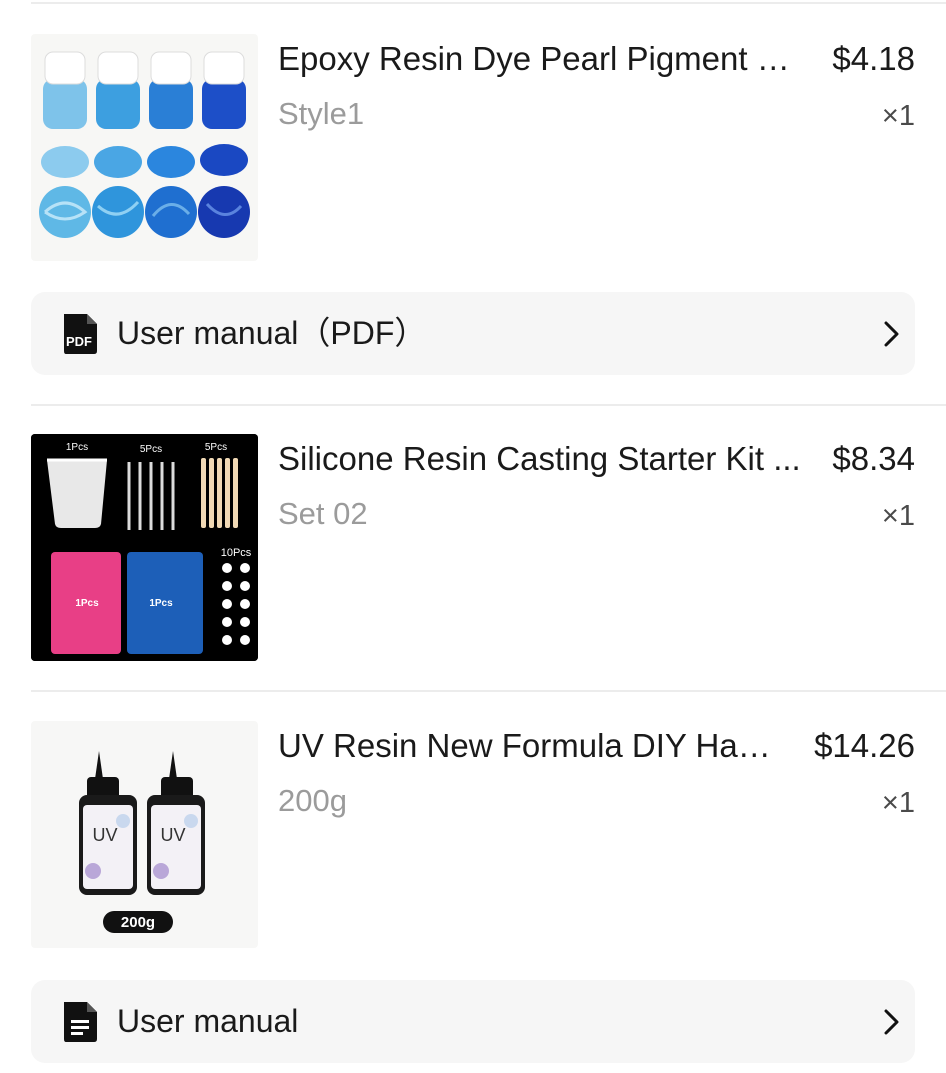 The image size is (946, 1073). I want to click on silicone-kit-image: 1Pcs 5Pcs 5Pcs 1Pcs 1Pcs 10Pcs, so click(144, 547).